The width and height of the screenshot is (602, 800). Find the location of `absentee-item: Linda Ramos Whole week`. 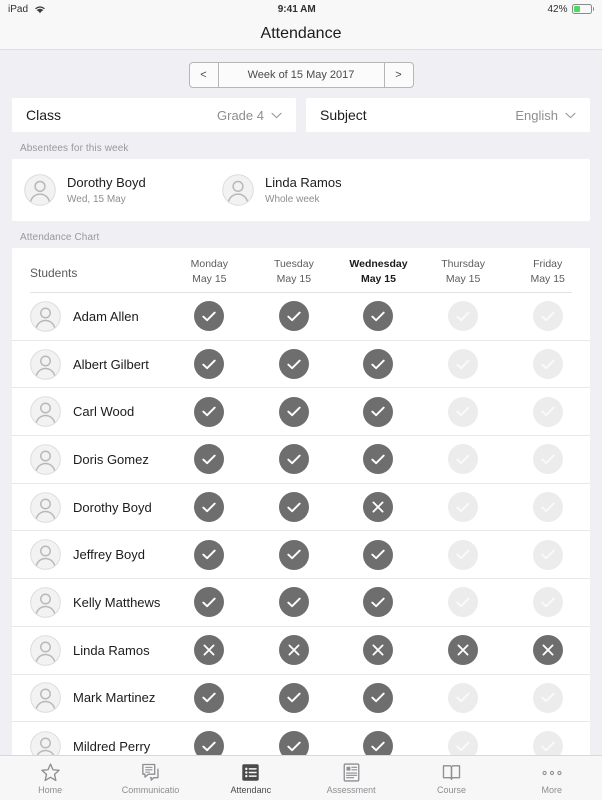

absentee-item: Linda Ramos Whole week is located at coordinates (321, 190).